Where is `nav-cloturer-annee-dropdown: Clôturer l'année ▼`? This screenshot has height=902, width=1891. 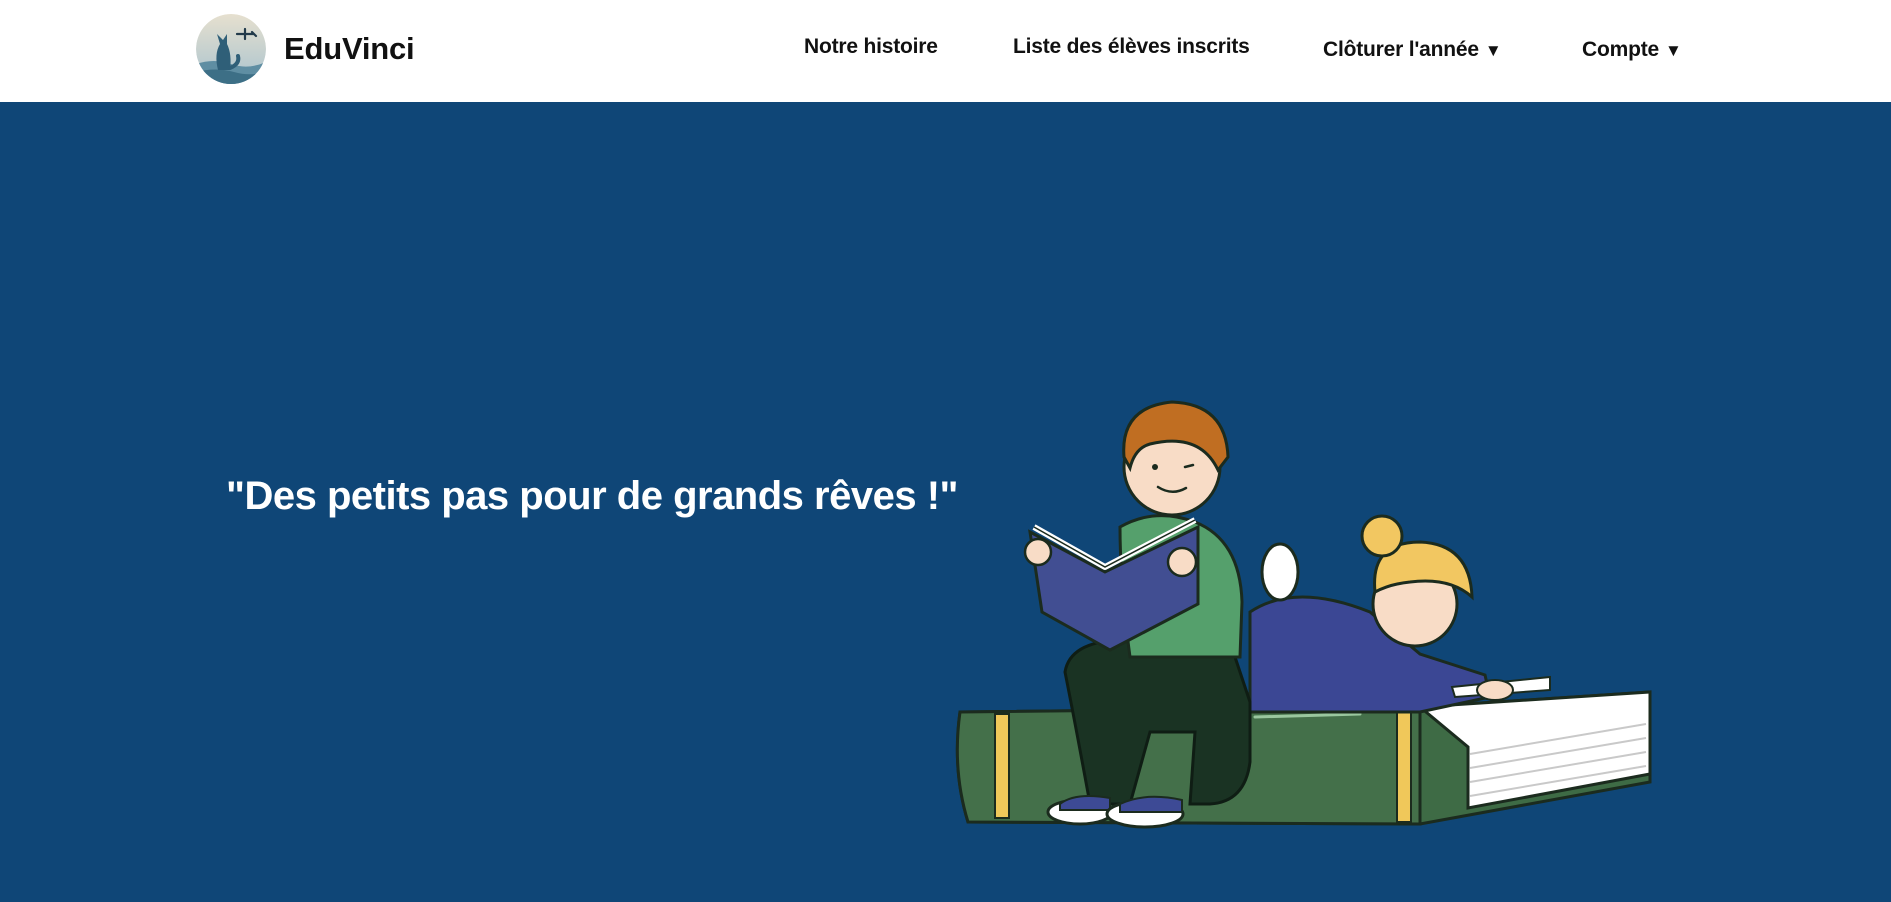
nav-cloturer-annee-dropdown: Clôturer l'année ▼ is located at coordinates (1412, 50).